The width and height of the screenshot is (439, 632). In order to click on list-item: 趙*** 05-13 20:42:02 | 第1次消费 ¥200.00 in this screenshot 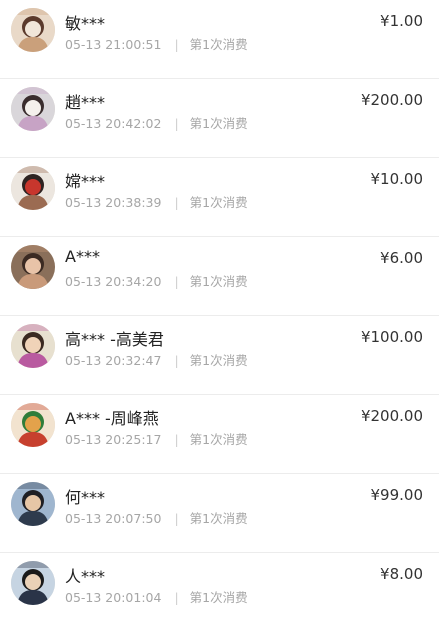, I will do `click(219, 118)`.